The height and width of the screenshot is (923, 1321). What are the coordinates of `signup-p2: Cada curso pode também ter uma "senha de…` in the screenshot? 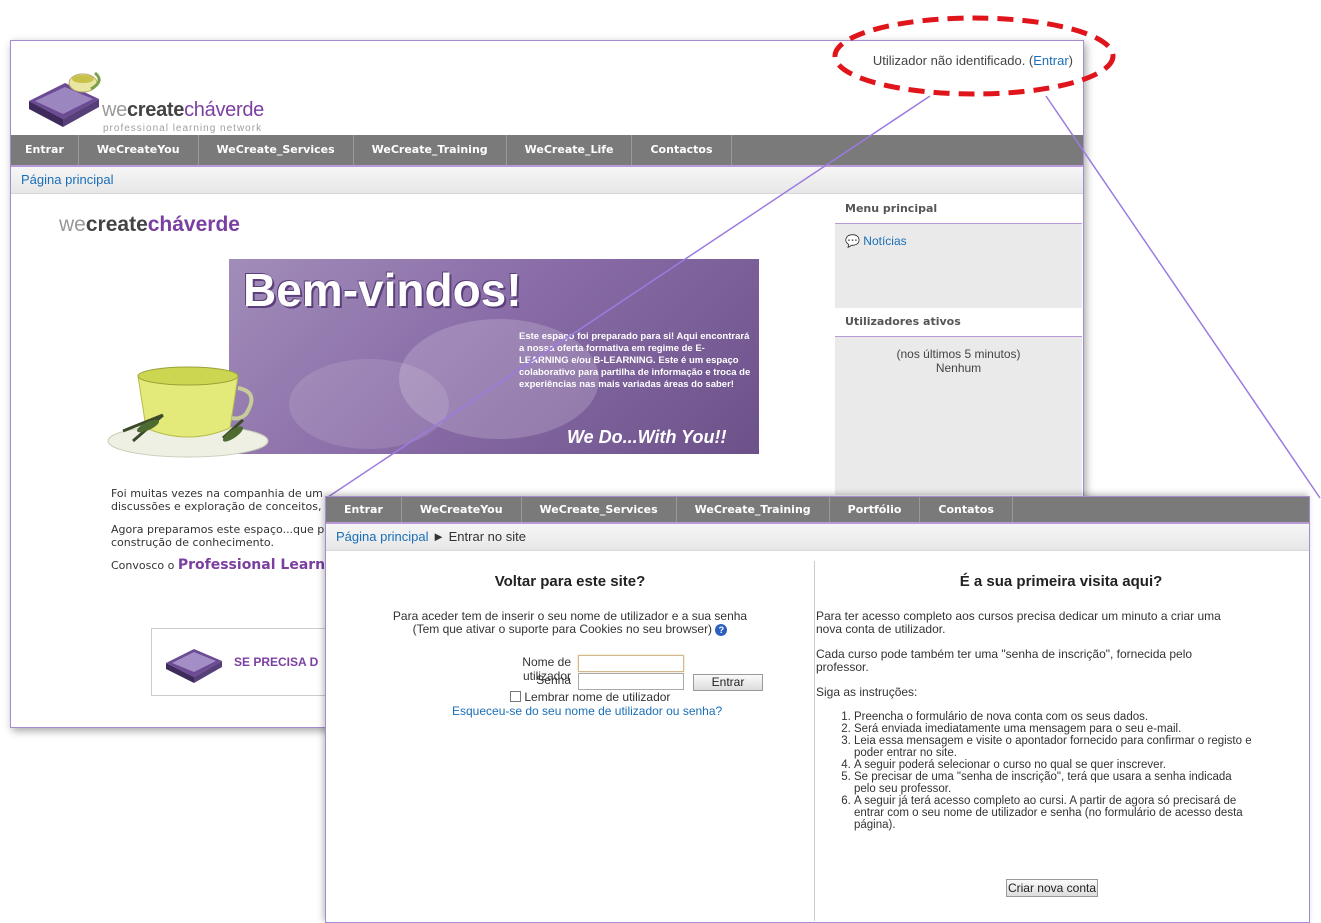 It's located at (1004, 660).